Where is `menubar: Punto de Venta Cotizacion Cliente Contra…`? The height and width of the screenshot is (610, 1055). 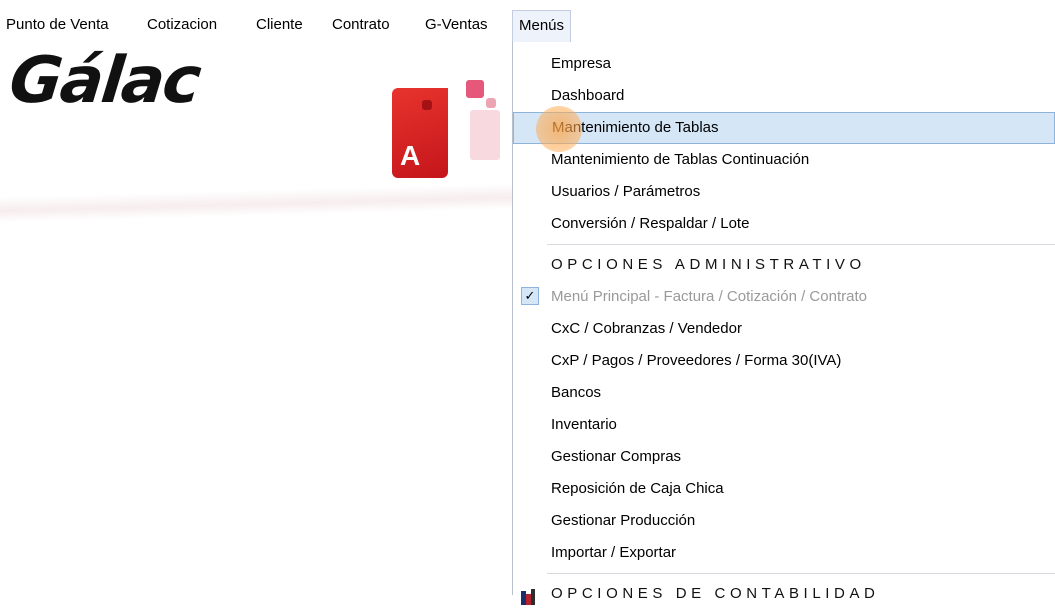 menubar: Punto de Venta Cotizacion Cliente Contra… is located at coordinates (527, 22).